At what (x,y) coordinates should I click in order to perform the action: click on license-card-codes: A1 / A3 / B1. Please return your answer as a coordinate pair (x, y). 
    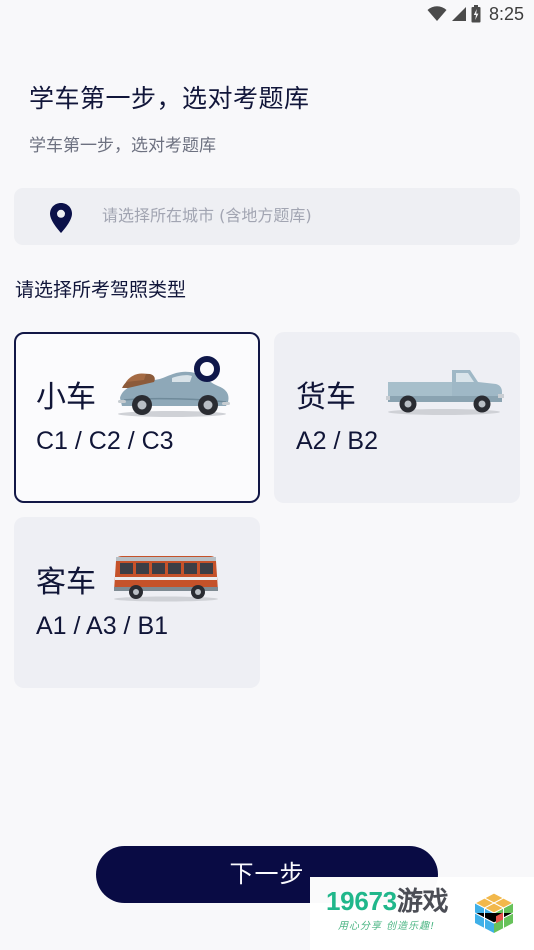
    Looking at the image, I should click on (102, 626).